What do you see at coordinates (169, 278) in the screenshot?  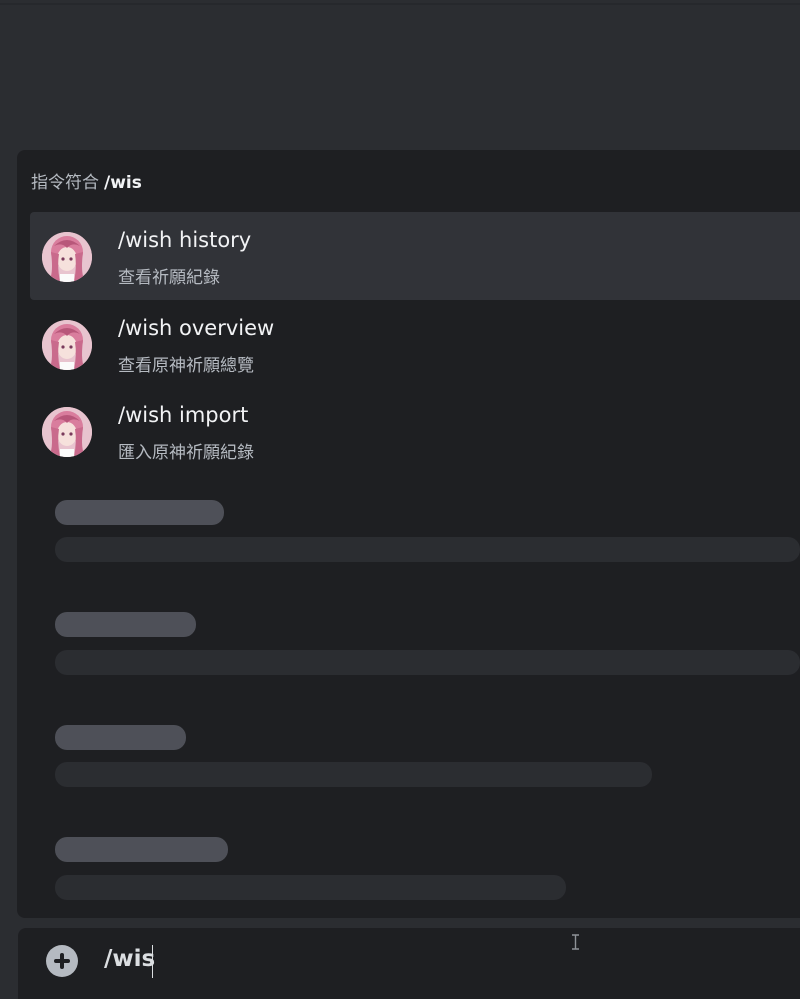 I see `command-description: 查看祈願紀錄` at bounding box center [169, 278].